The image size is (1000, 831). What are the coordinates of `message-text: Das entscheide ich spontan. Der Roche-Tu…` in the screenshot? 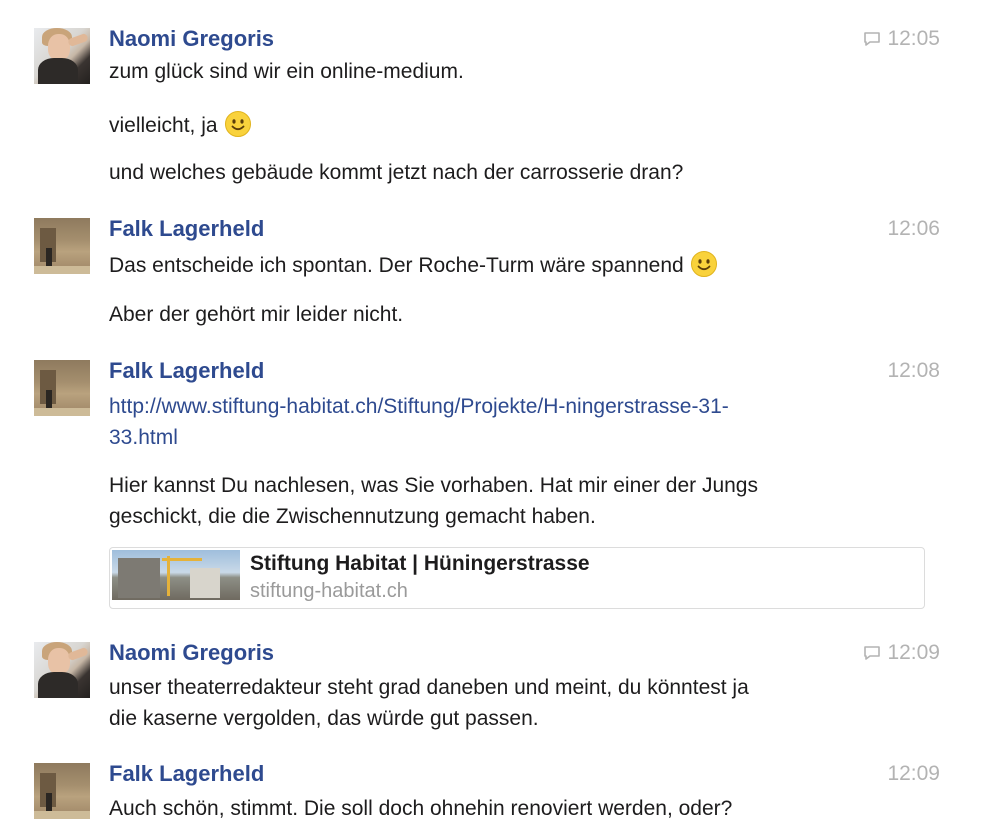 It's located at (413, 265).